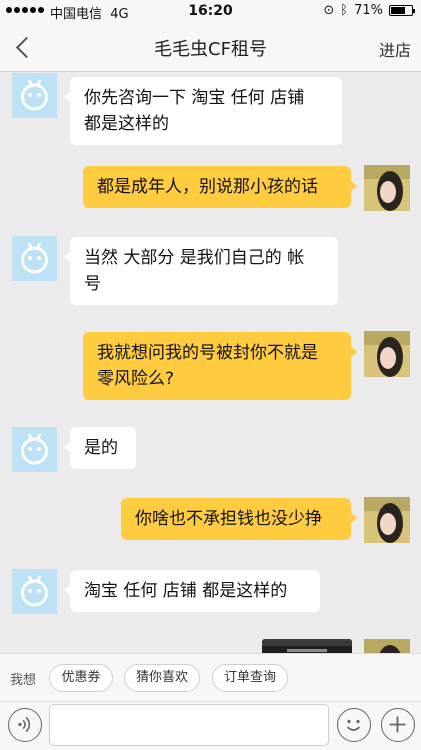 This screenshot has width=421, height=750. What do you see at coordinates (307, 646) in the screenshot?
I see `screenshot-image-message` at bounding box center [307, 646].